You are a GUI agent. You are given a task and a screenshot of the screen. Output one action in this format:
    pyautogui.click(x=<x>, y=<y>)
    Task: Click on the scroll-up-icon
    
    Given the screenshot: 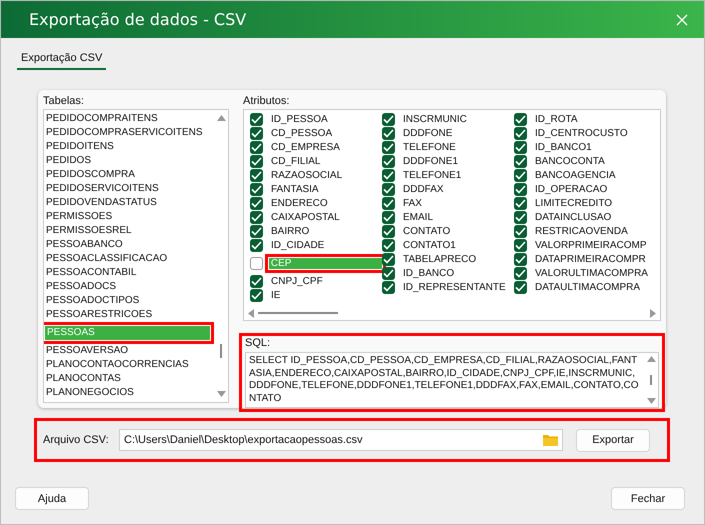 What is the action you would take?
    pyautogui.click(x=651, y=359)
    